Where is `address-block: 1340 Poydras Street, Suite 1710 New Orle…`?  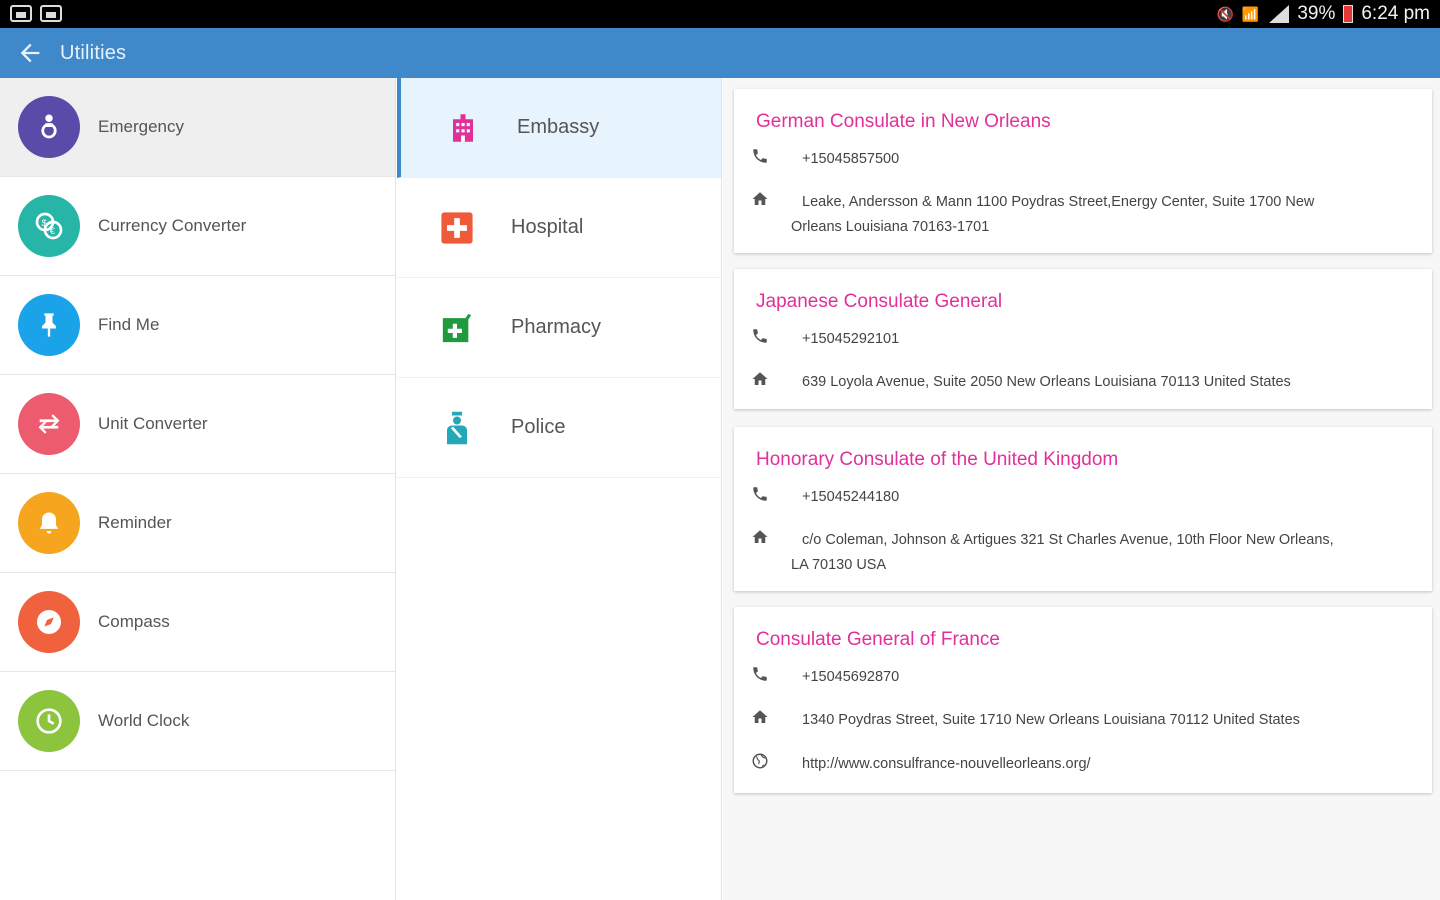 address-block: 1340 Poydras Street, Suite 1710 New Orle… is located at coordinates (1094, 720).